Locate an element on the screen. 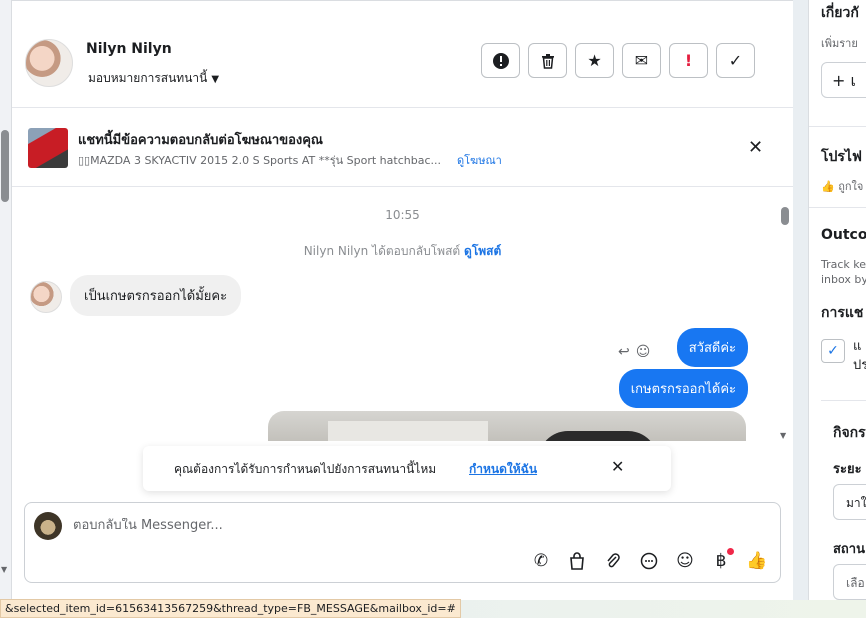 This screenshot has width=866, height=618. page-avatar is located at coordinates (48, 526).